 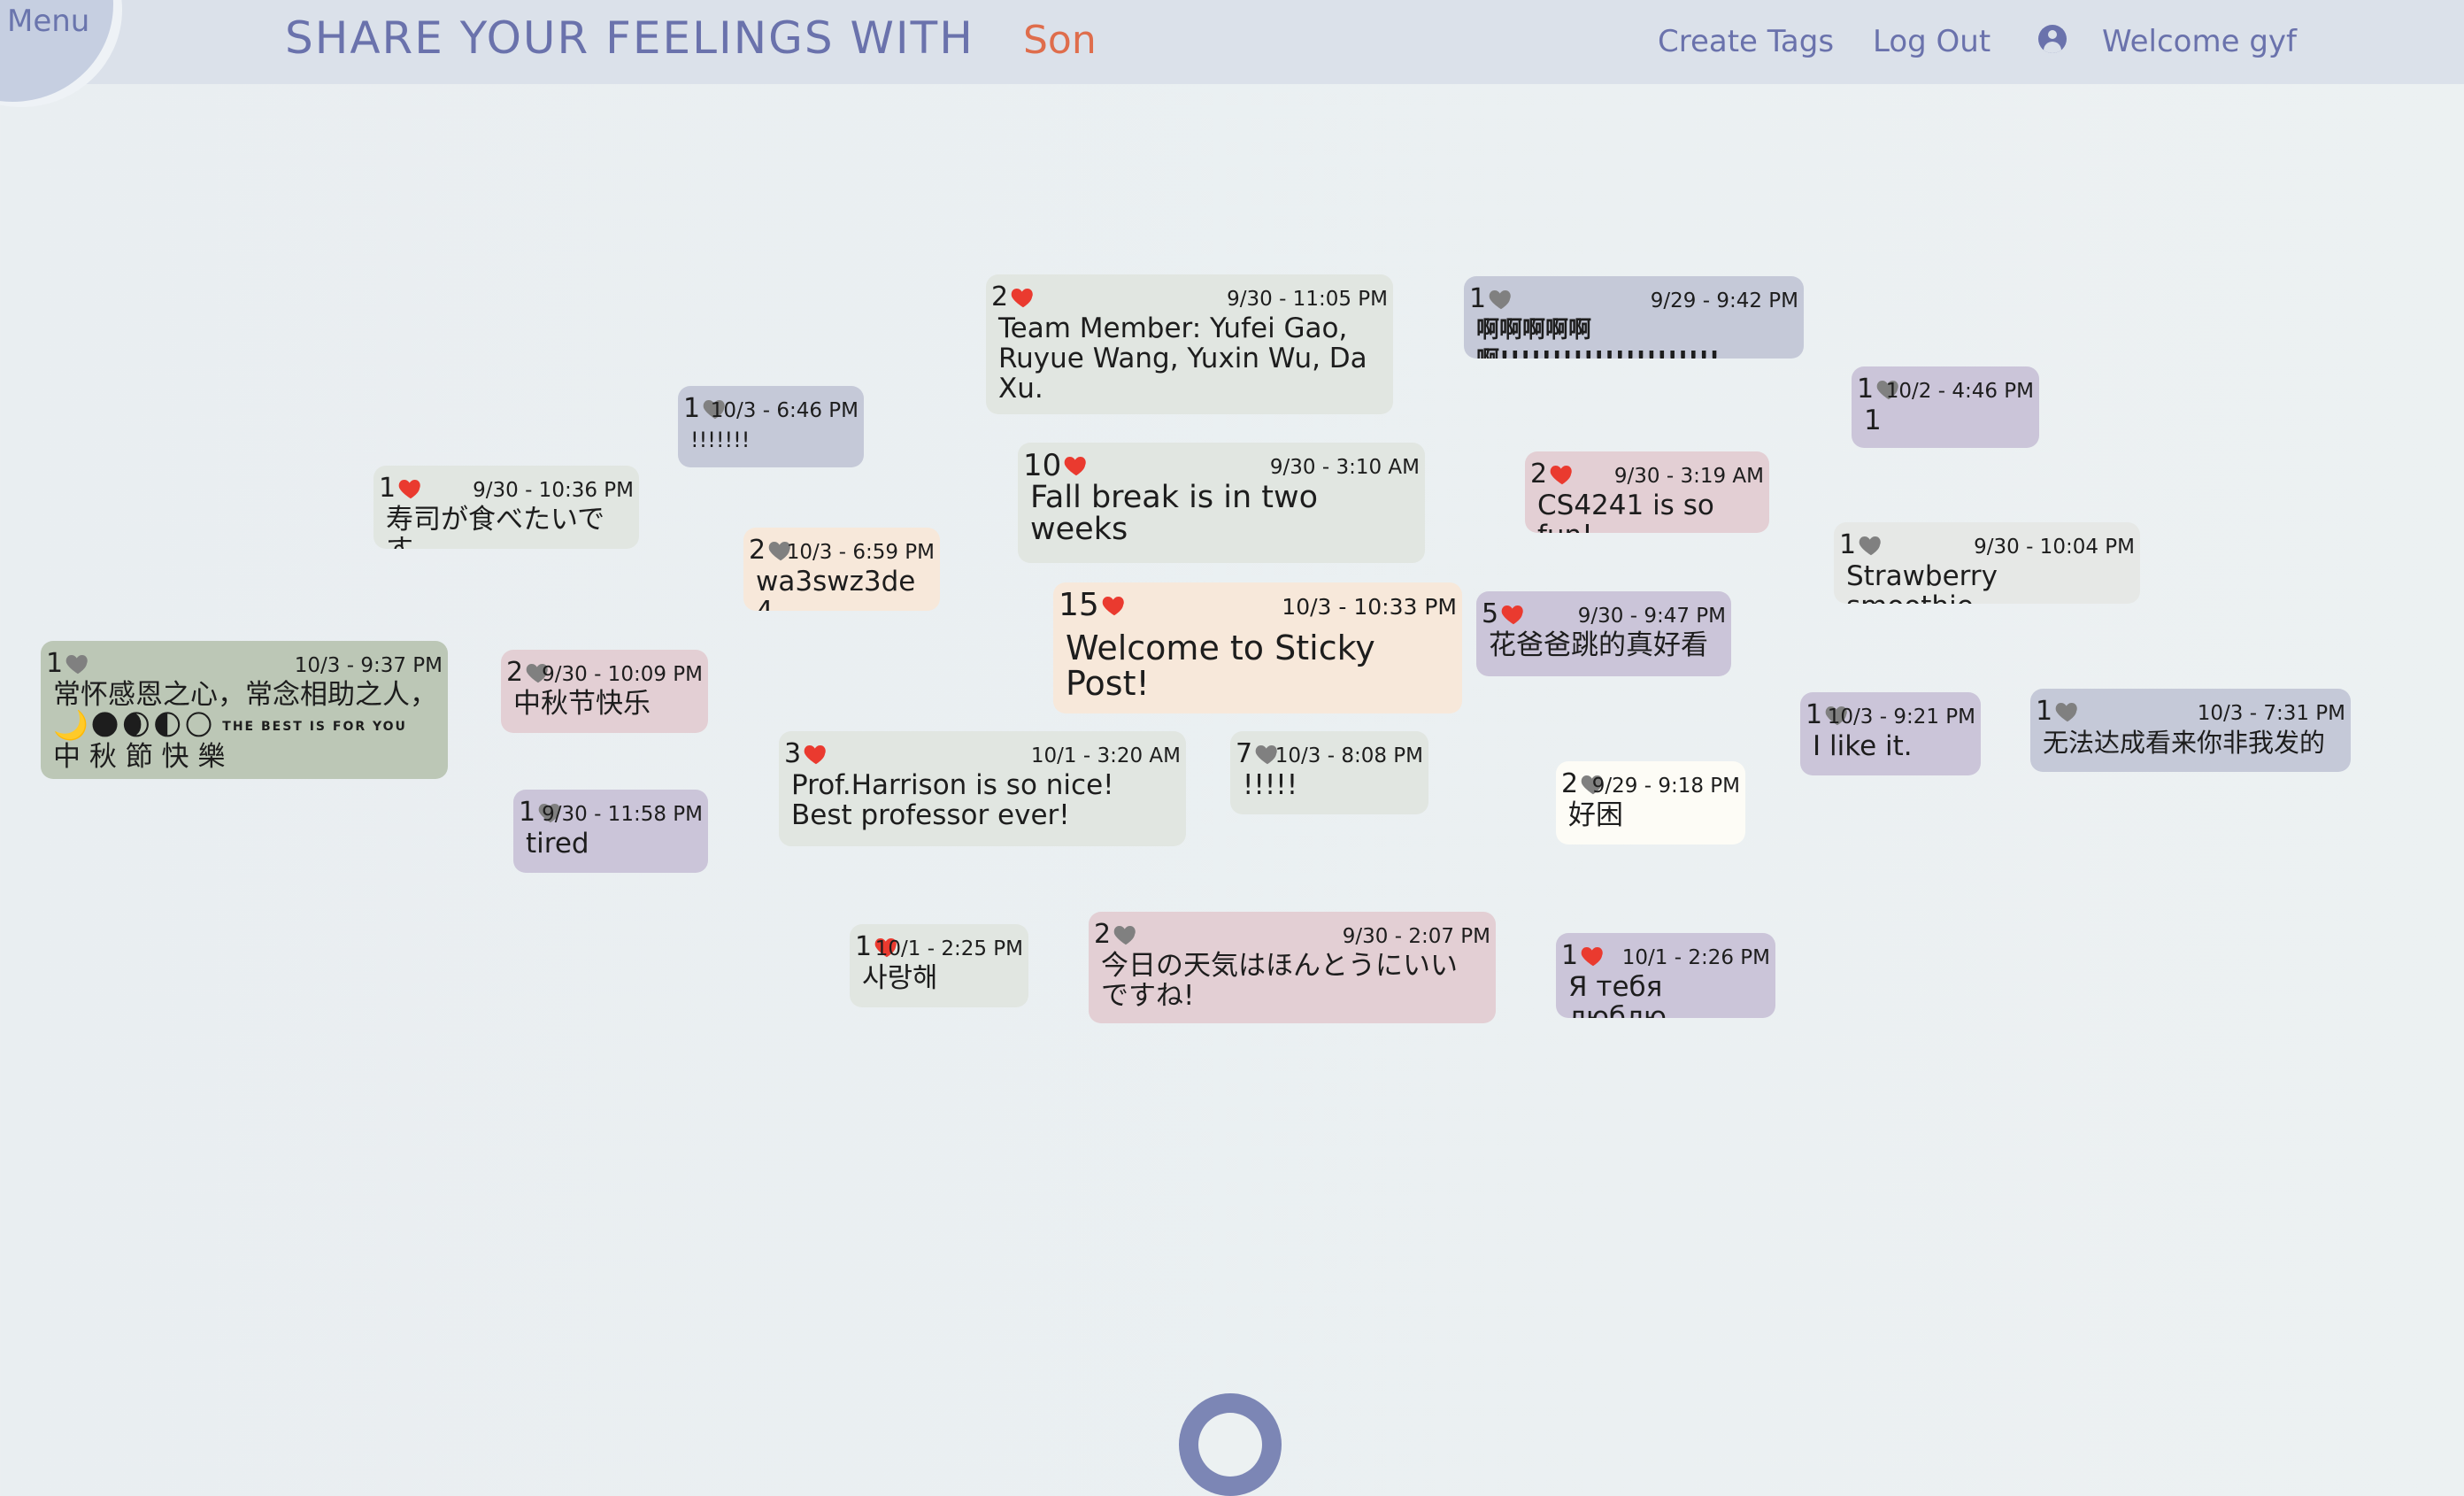 I want to click on like-count: 3, so click(x=807, y=754).